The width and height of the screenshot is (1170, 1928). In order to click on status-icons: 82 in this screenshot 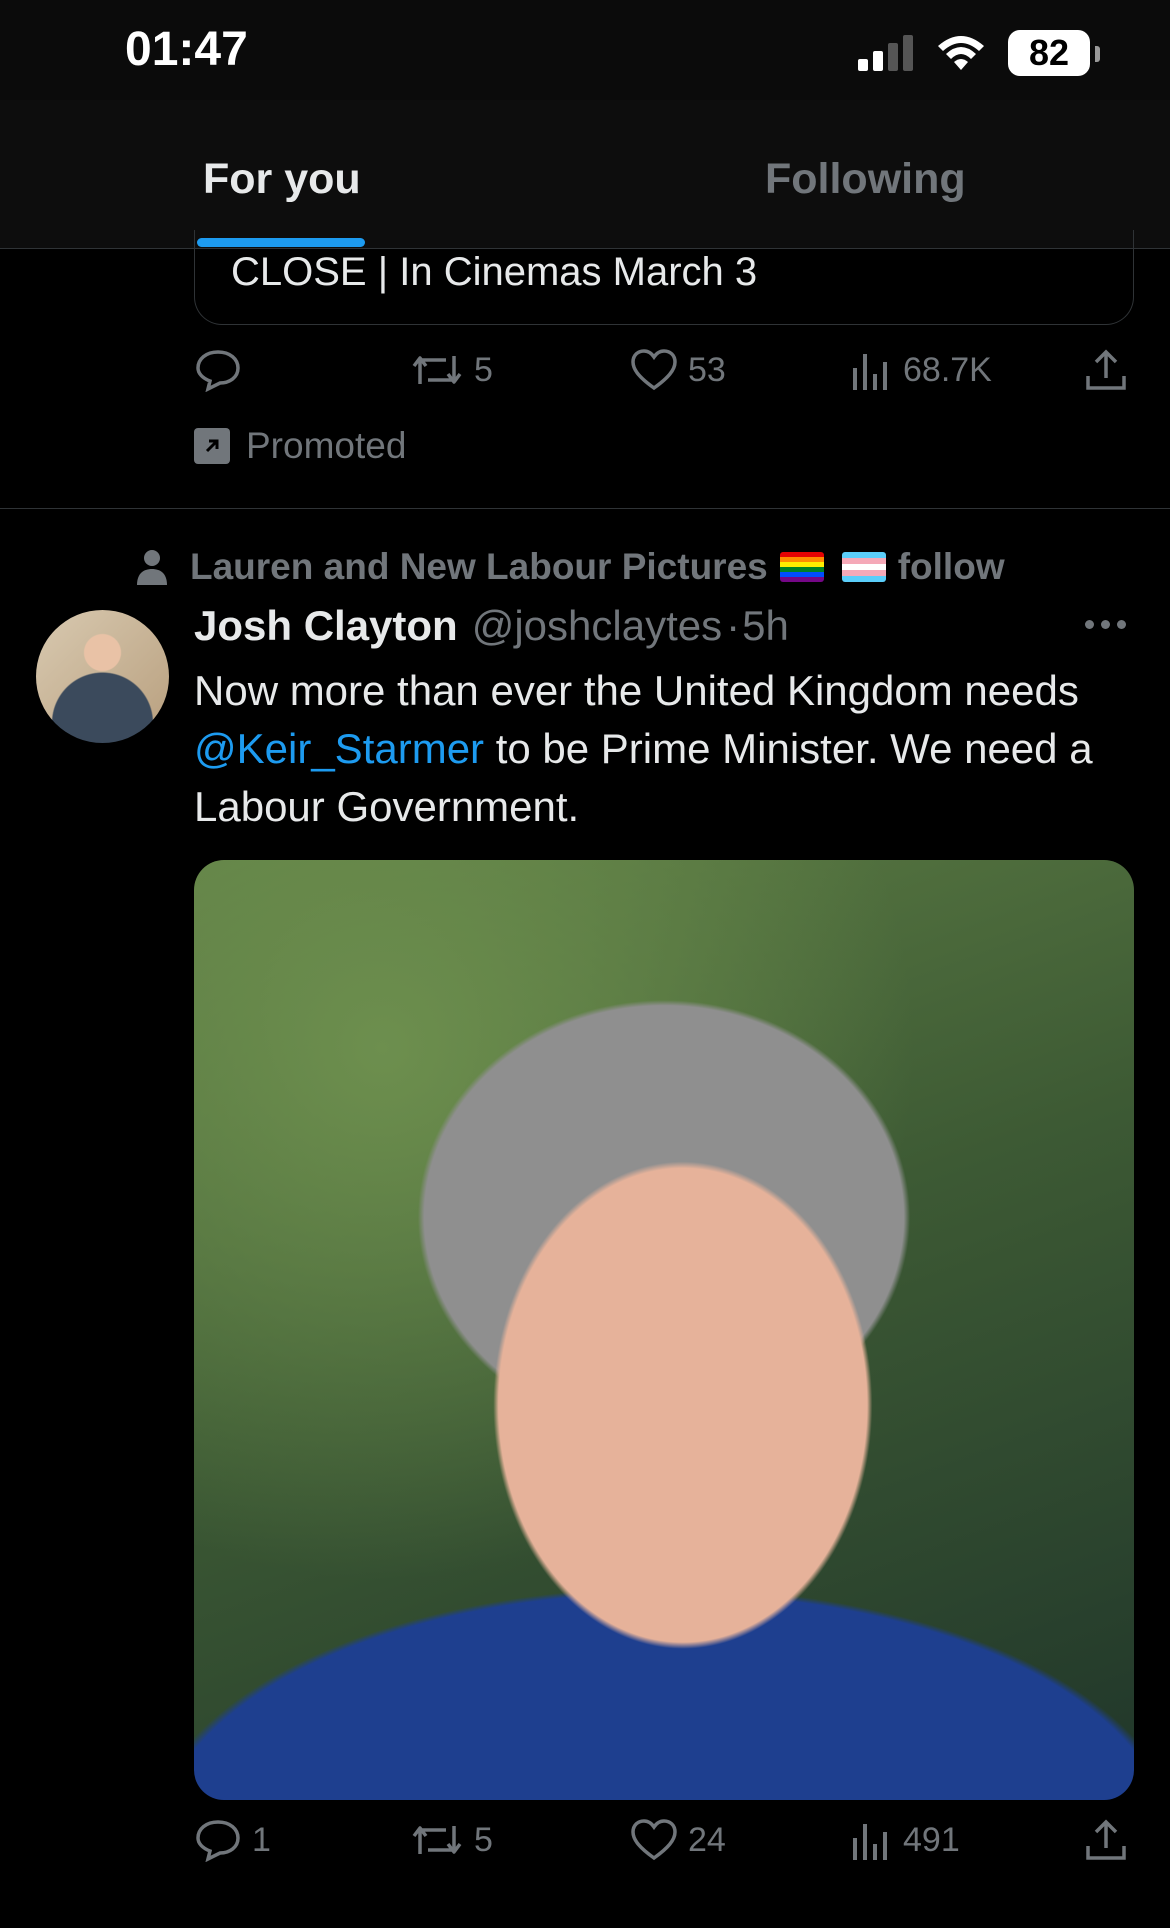, I will do `click(979, 53)`.